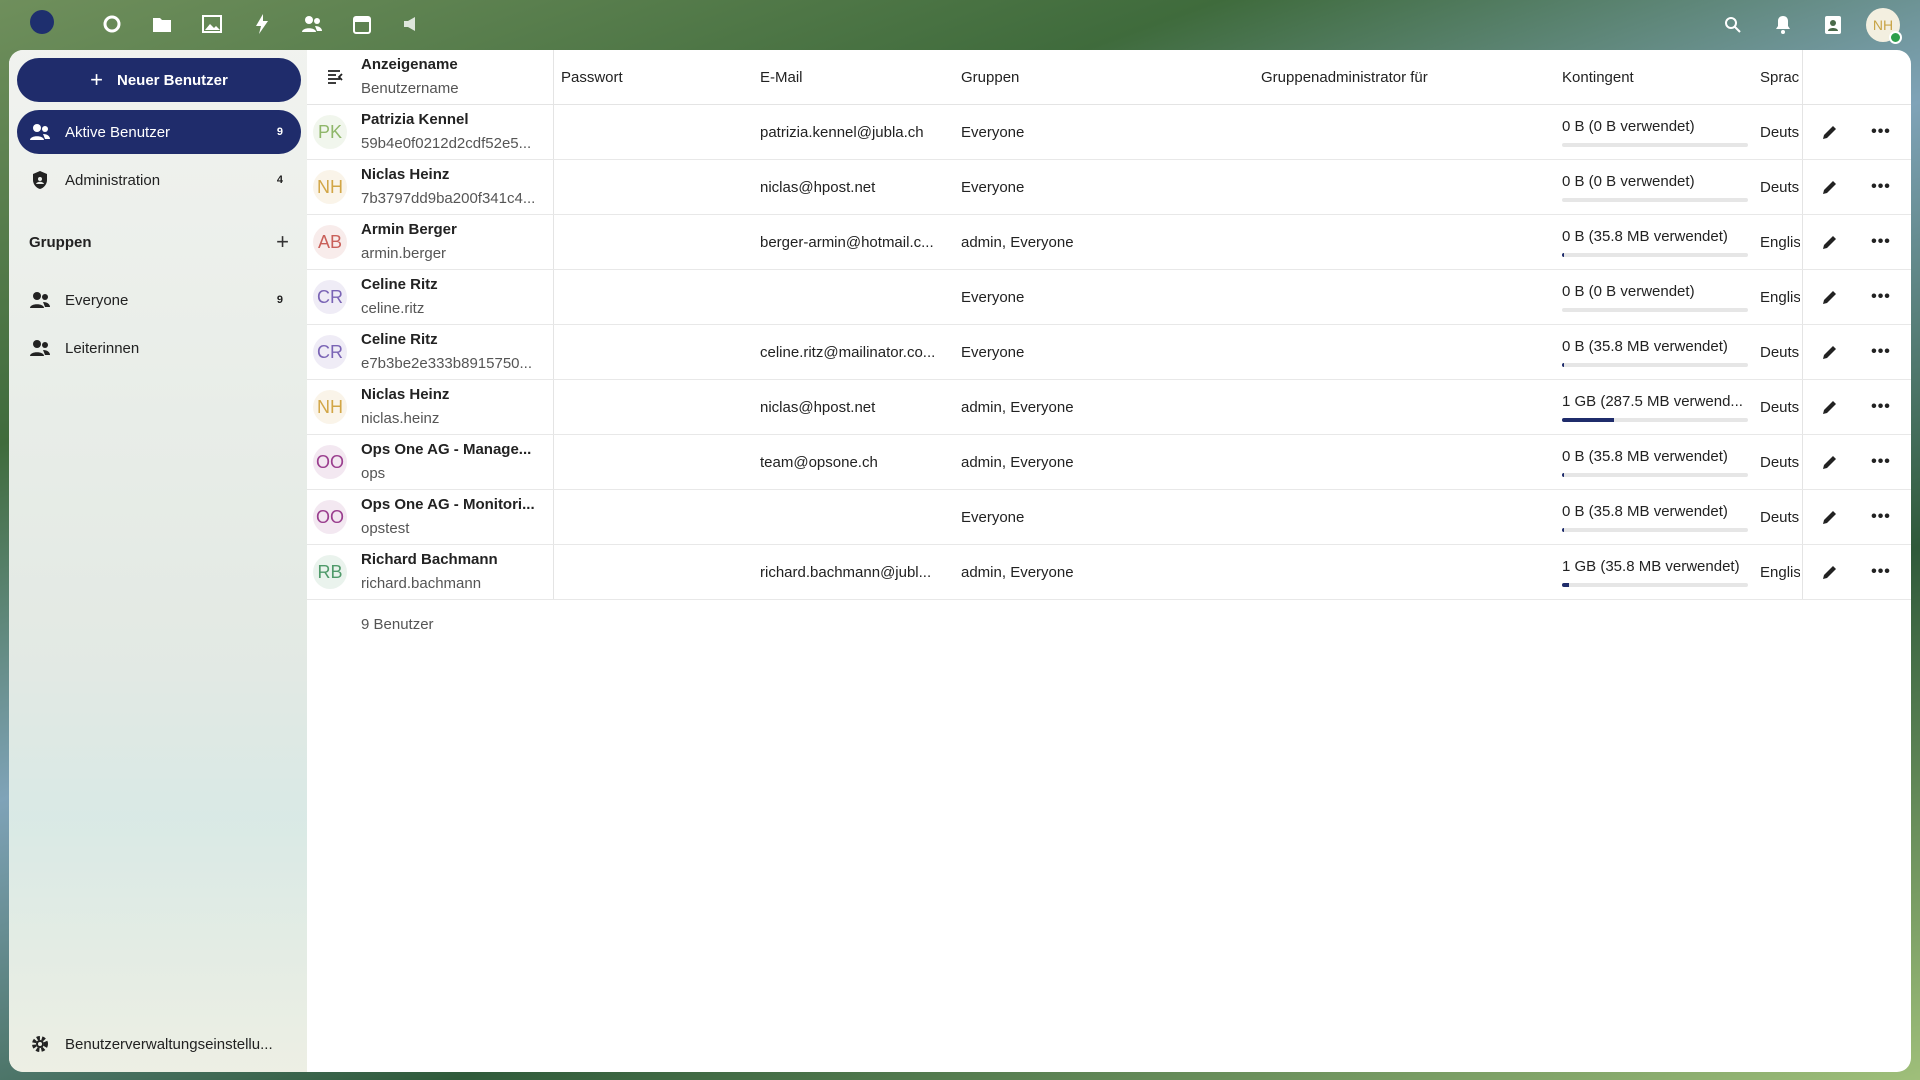  What do you see at coordinates (330, 132) in the screenshot?
I see `avatar: PK` at bounding box center [330, 132].